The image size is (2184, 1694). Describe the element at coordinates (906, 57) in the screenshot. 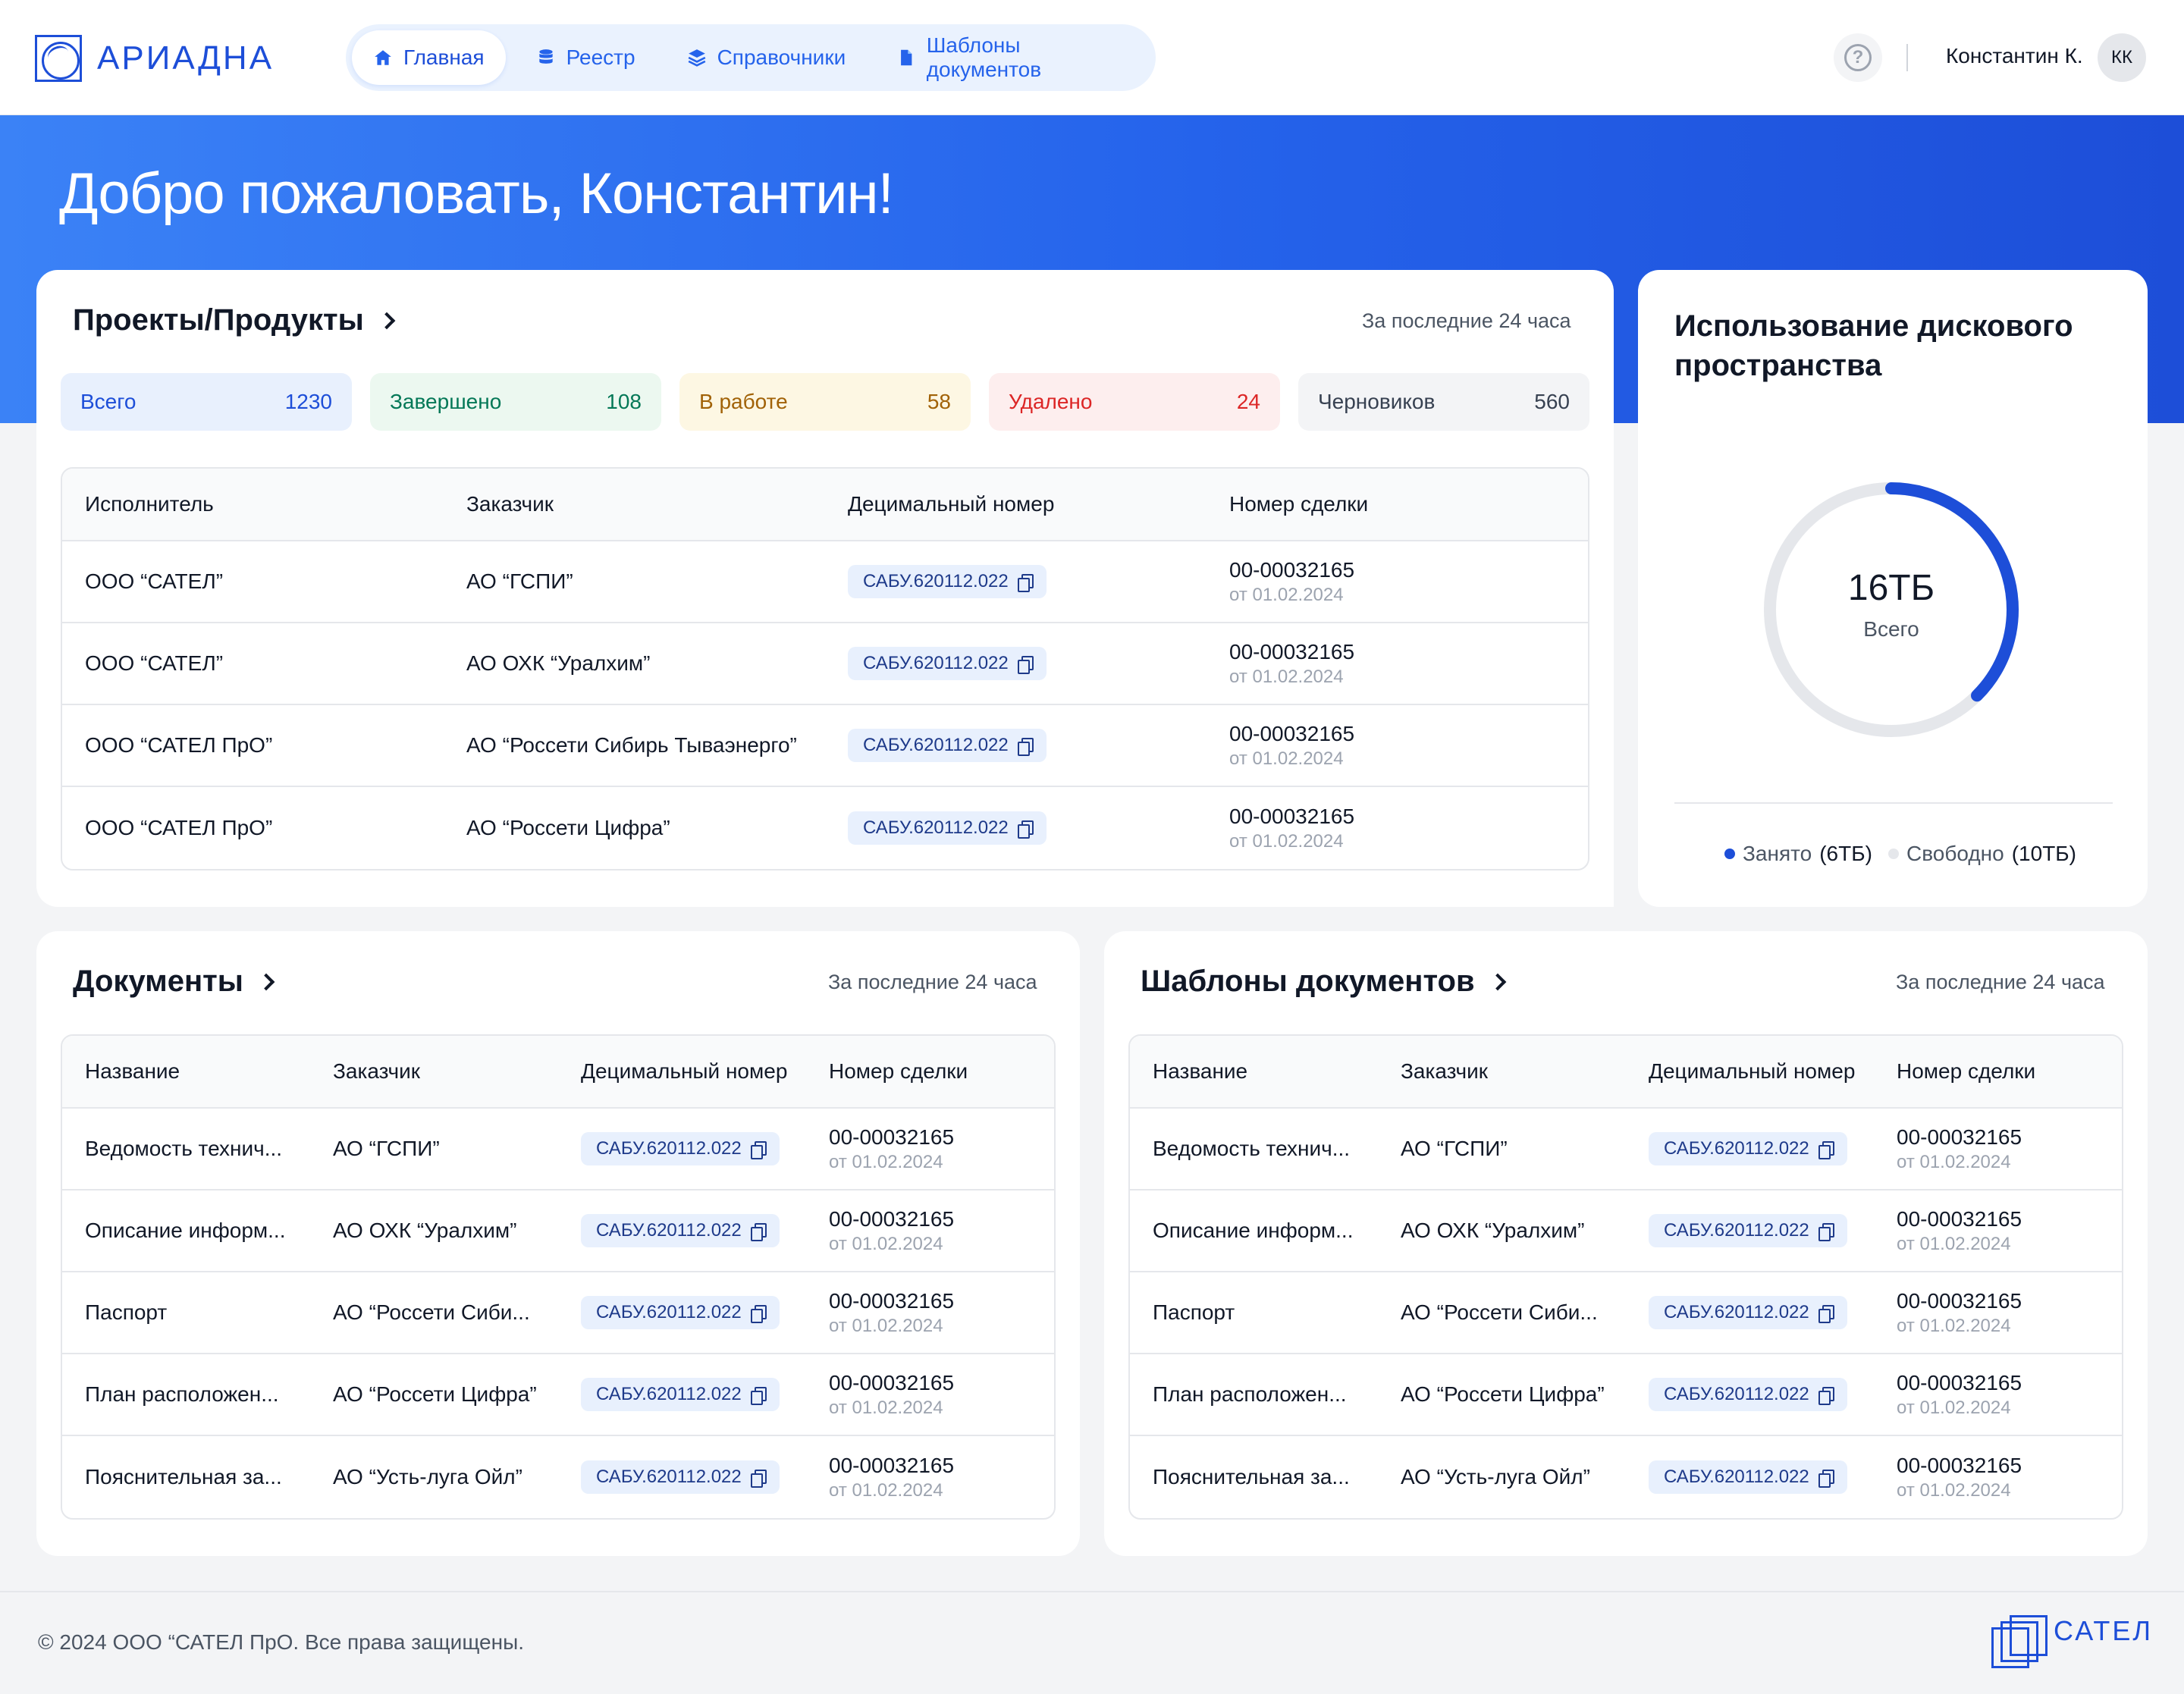

I see `document-icon` at that location.